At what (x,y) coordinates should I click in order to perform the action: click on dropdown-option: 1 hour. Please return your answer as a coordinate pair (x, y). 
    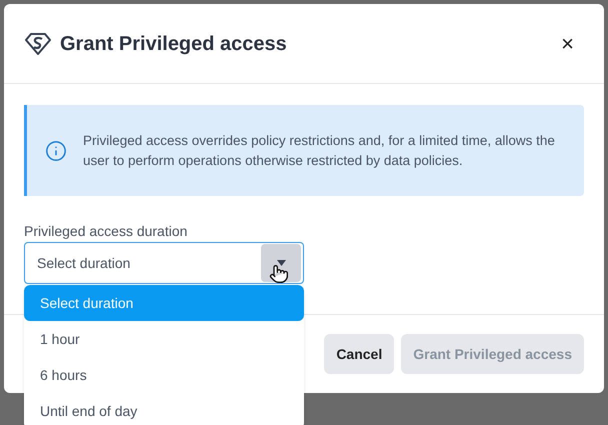
    Looking at the image, I should click on (164, 339).